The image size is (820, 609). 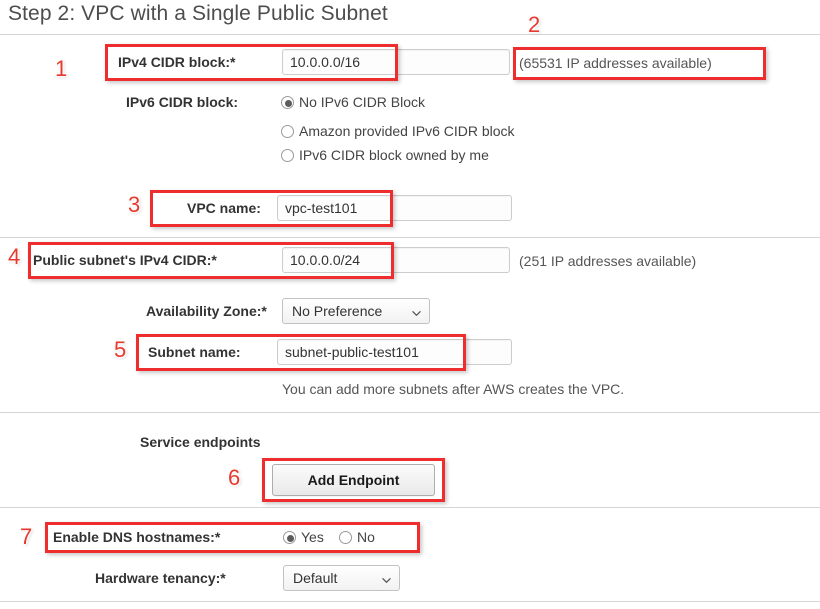 I want to click on radio-icon-ipv6-none, so click(x=287, y=102).